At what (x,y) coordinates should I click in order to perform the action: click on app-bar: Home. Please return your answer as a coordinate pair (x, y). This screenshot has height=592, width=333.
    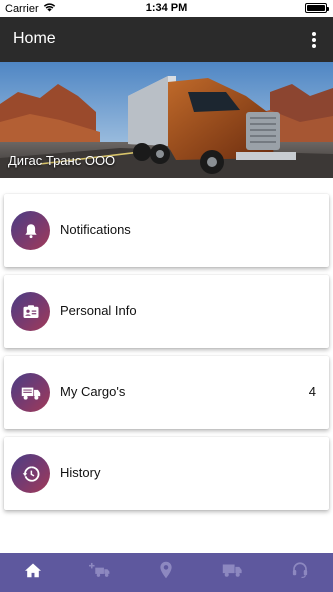
    Looking at the image, I should click on (166, 39).